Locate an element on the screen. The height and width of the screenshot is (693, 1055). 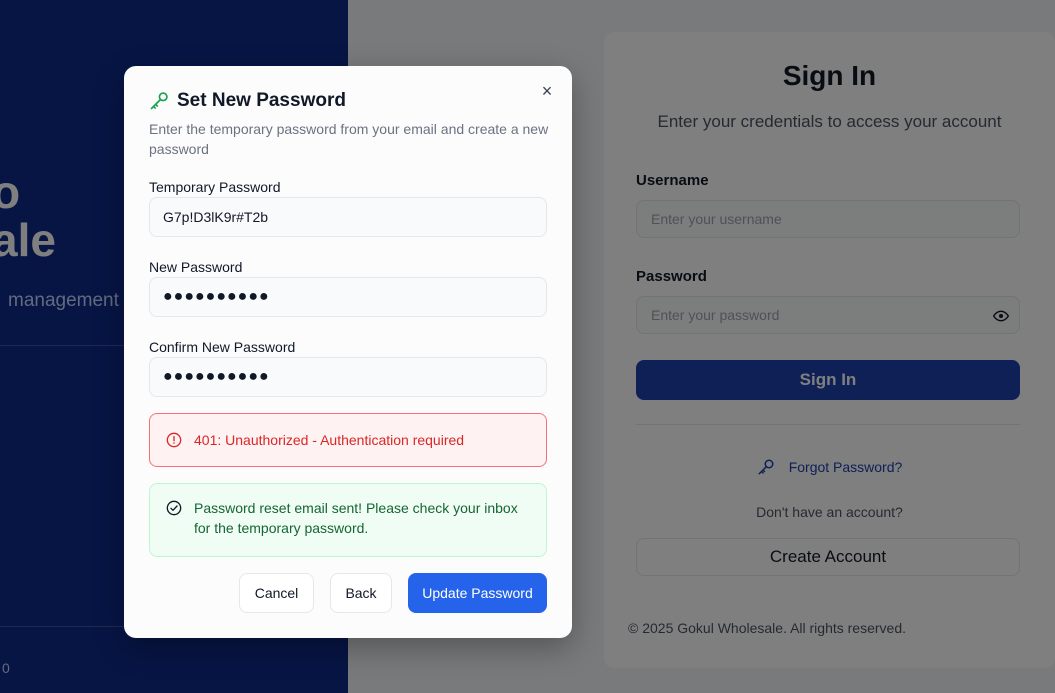
temp-password-input: G7p!D3lK9r#T2b is located at coordinates (348, 217).